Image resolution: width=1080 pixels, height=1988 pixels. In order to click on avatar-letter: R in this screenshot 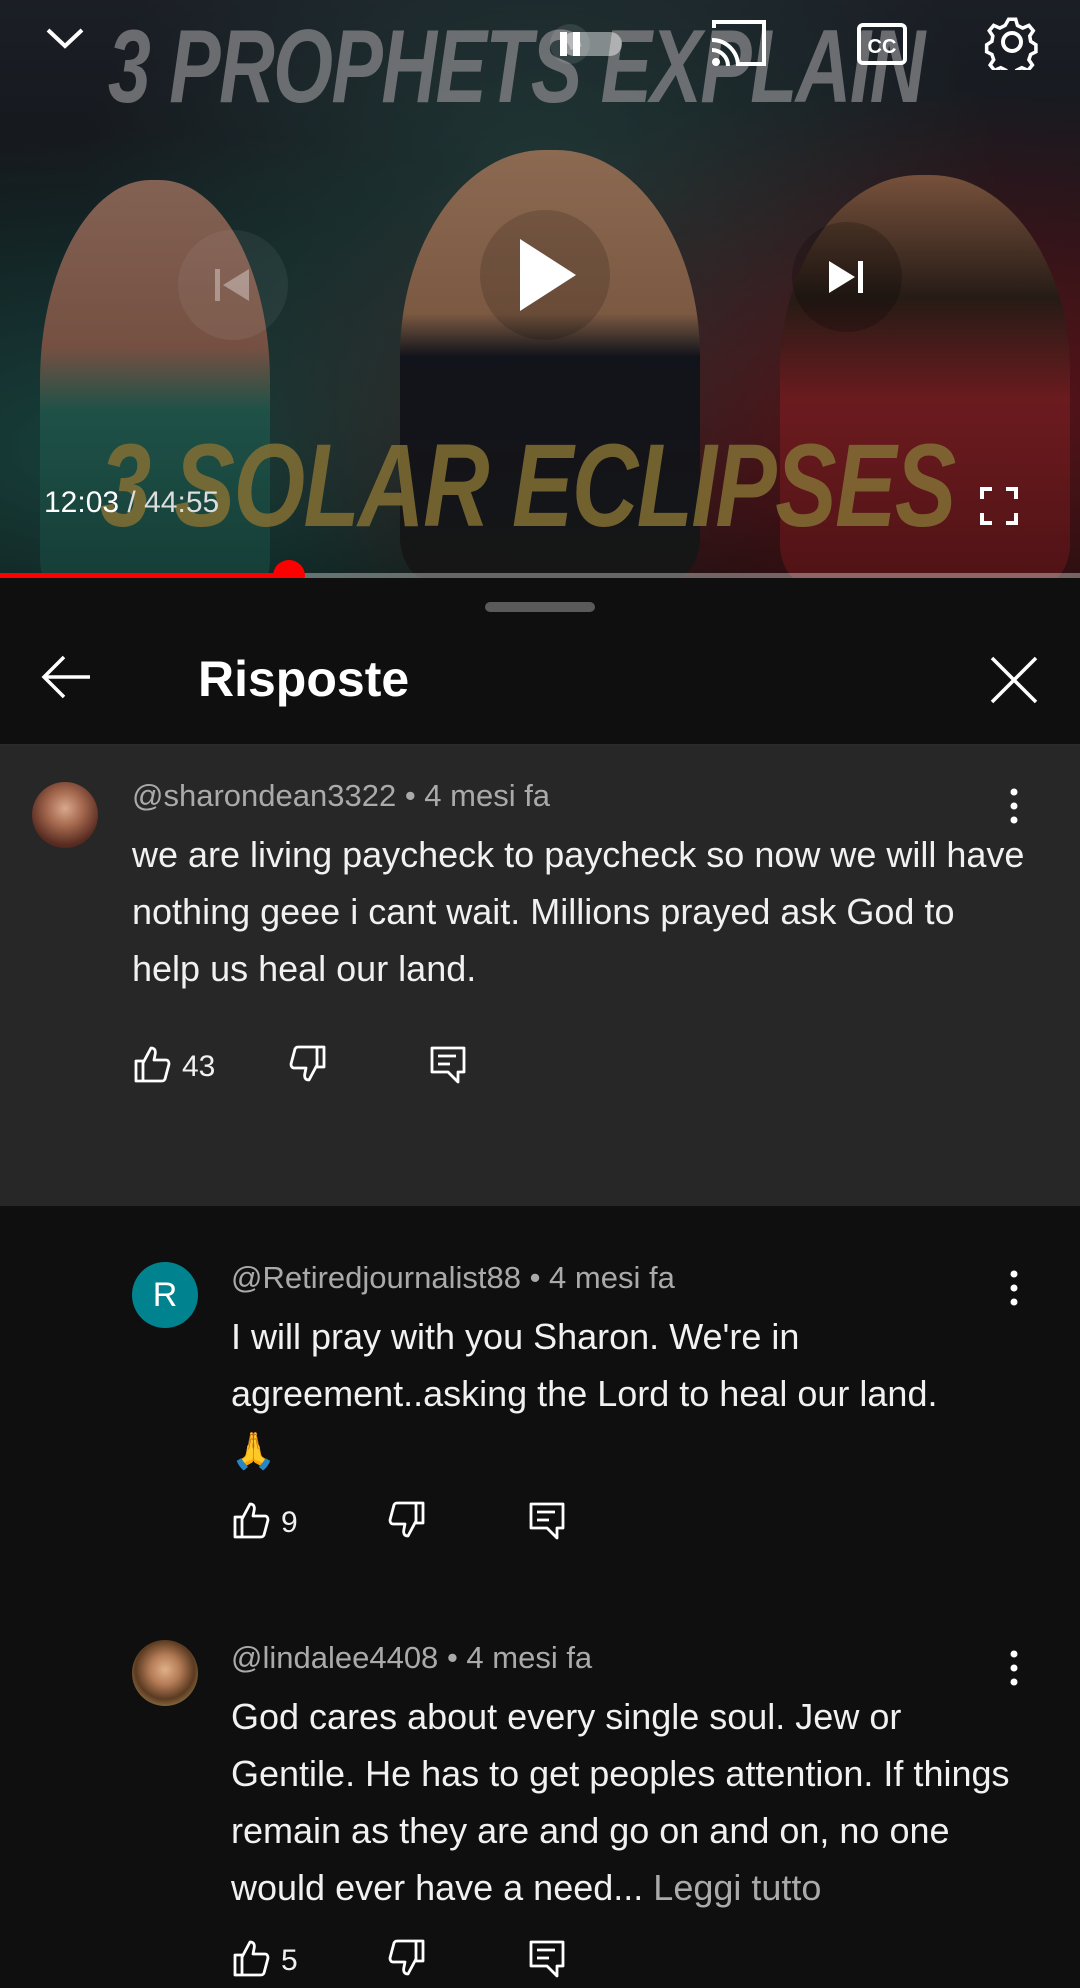, I will do `click(165, 1294)`.